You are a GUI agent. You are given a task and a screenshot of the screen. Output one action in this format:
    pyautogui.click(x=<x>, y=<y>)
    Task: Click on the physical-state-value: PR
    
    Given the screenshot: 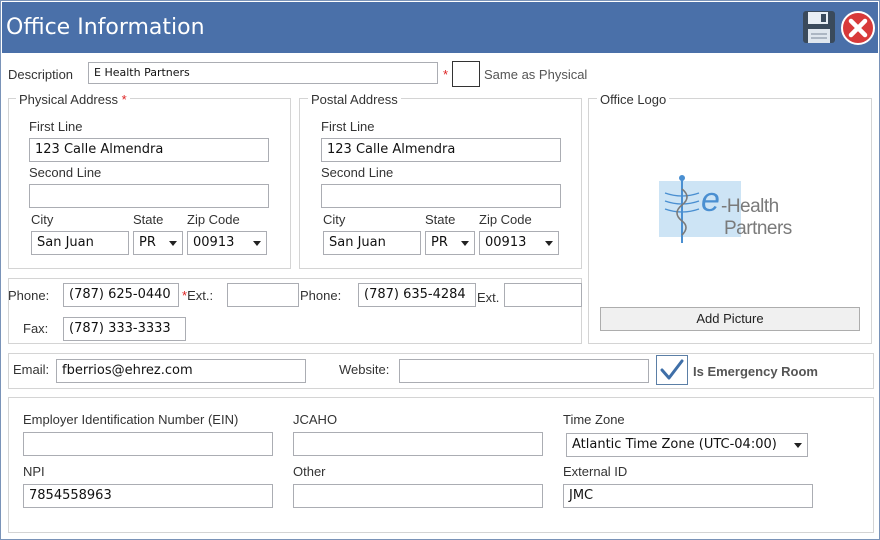 What is the action you would take?
    pyautogui.click(x=147, y=242)
    